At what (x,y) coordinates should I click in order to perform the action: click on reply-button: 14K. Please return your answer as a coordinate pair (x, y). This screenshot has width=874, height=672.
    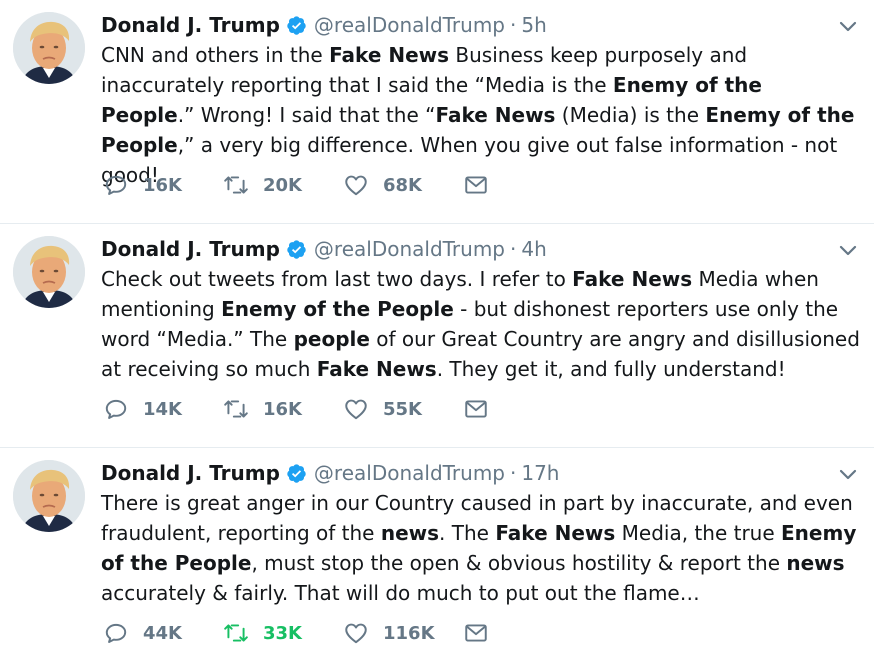
    Looking at the image, I should click on (163, 409).